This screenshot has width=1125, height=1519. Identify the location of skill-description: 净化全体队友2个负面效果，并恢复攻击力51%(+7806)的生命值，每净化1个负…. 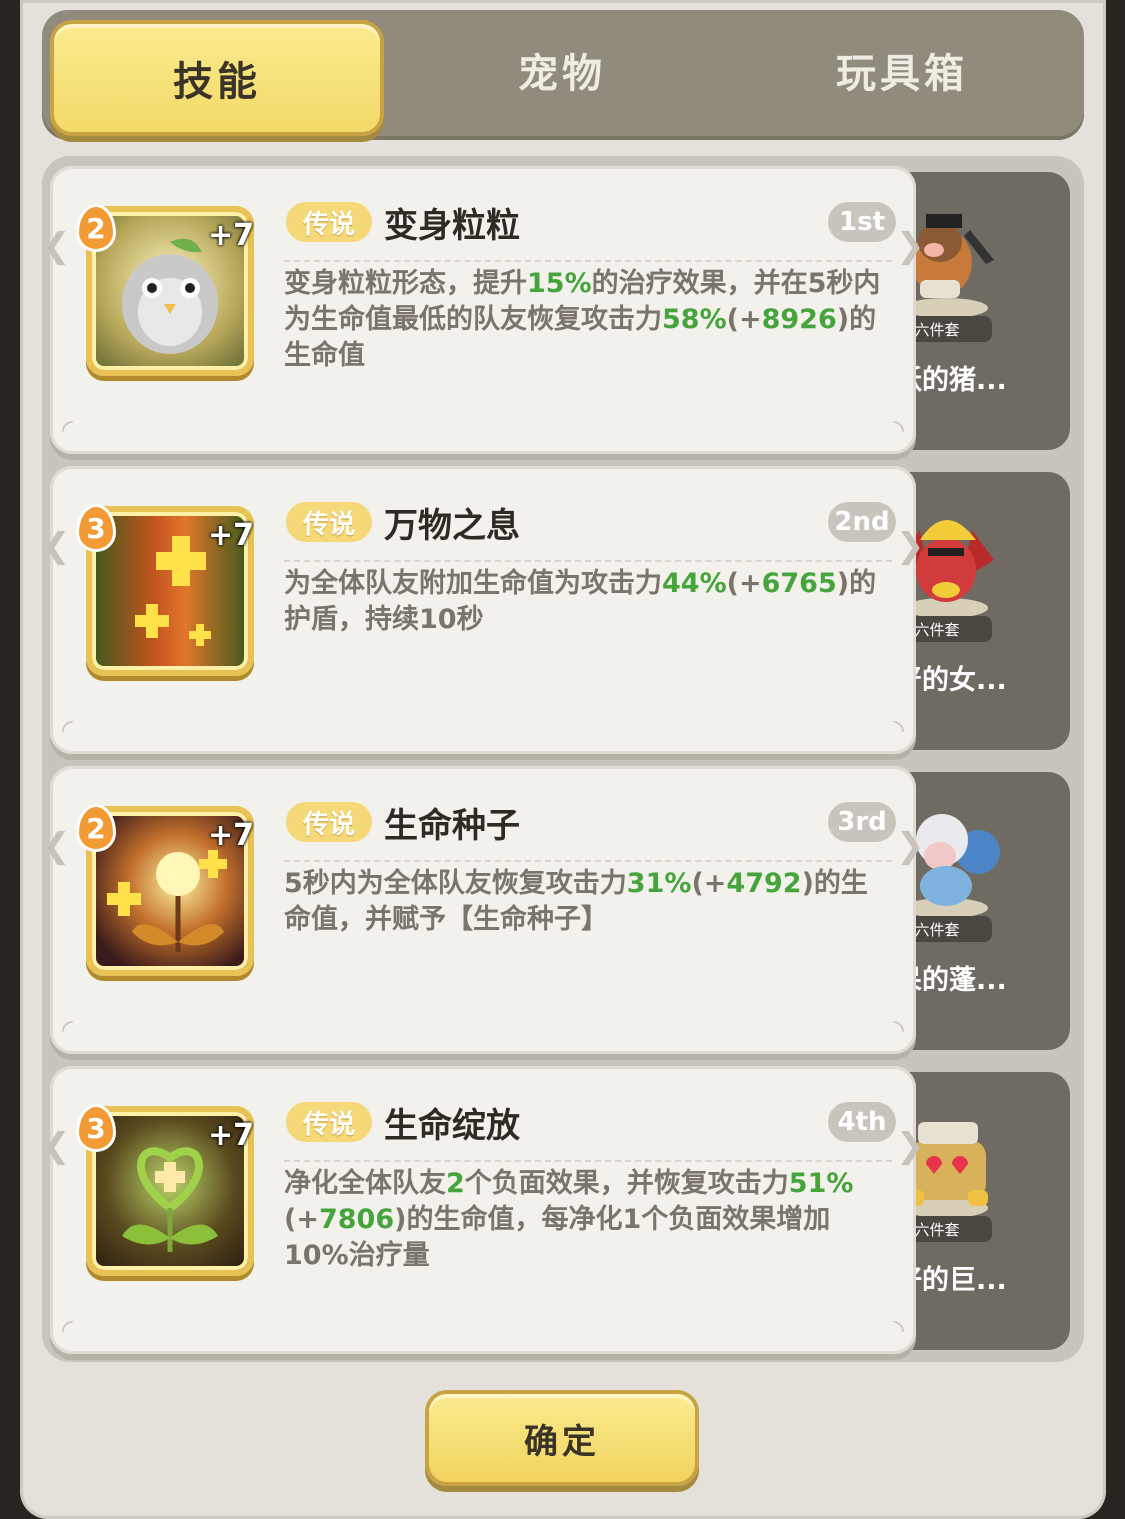
(569, 1219).